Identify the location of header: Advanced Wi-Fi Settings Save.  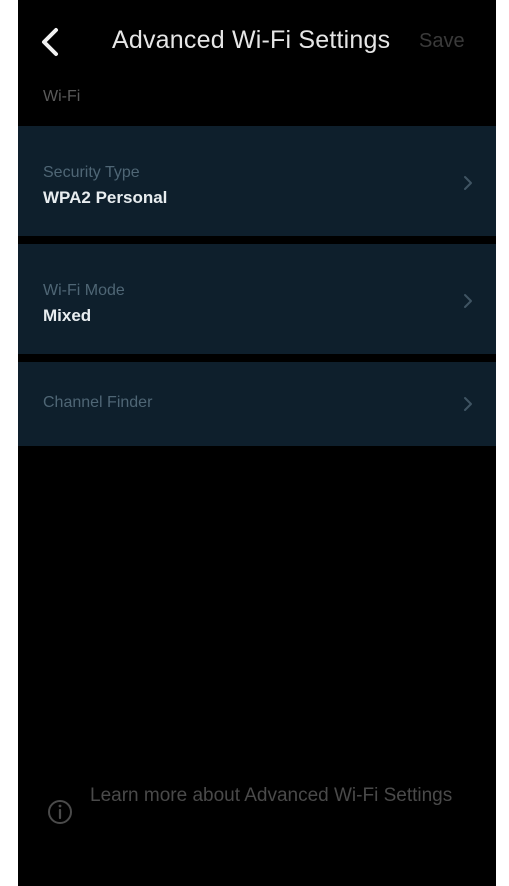
(257, 41).